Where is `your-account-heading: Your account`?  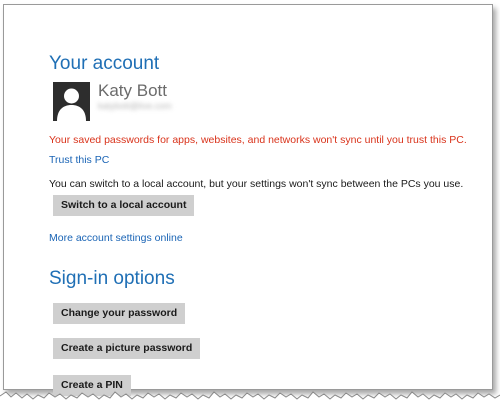
your-account-heading: Your account is located at coordinates (104, 63).